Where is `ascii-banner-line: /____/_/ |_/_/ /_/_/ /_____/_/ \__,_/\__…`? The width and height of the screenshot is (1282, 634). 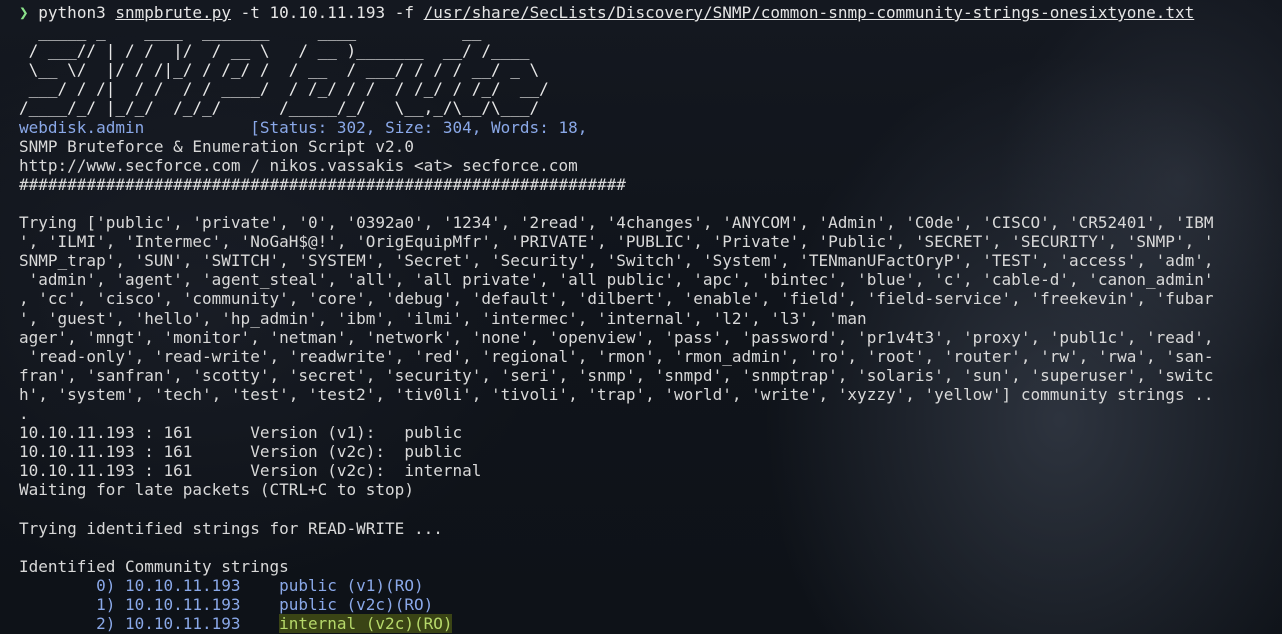 ascii-banner-line: /____/_/ |_/_/ /_/_/ /_____/_/ \__,_/\__… is located at coordinates (279, 108).